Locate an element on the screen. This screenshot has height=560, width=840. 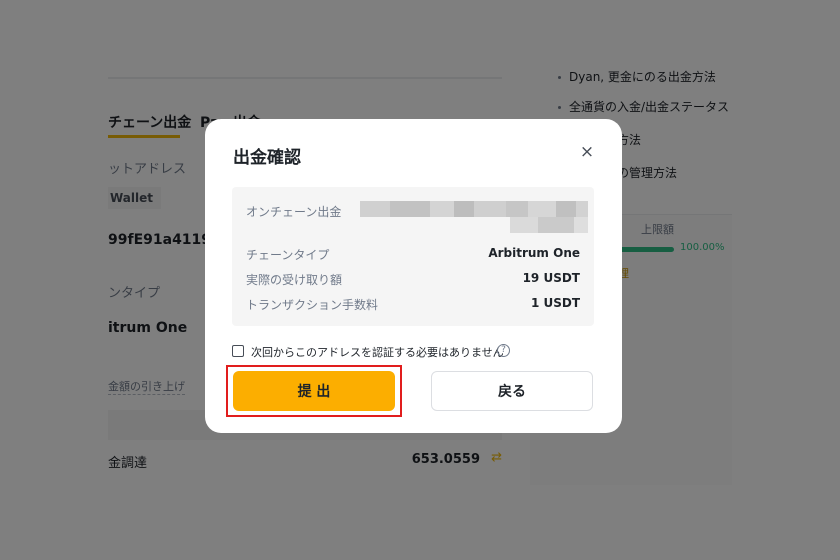
onchain-address-label: オンチェーン出金 is located at coordinates (294, 212).